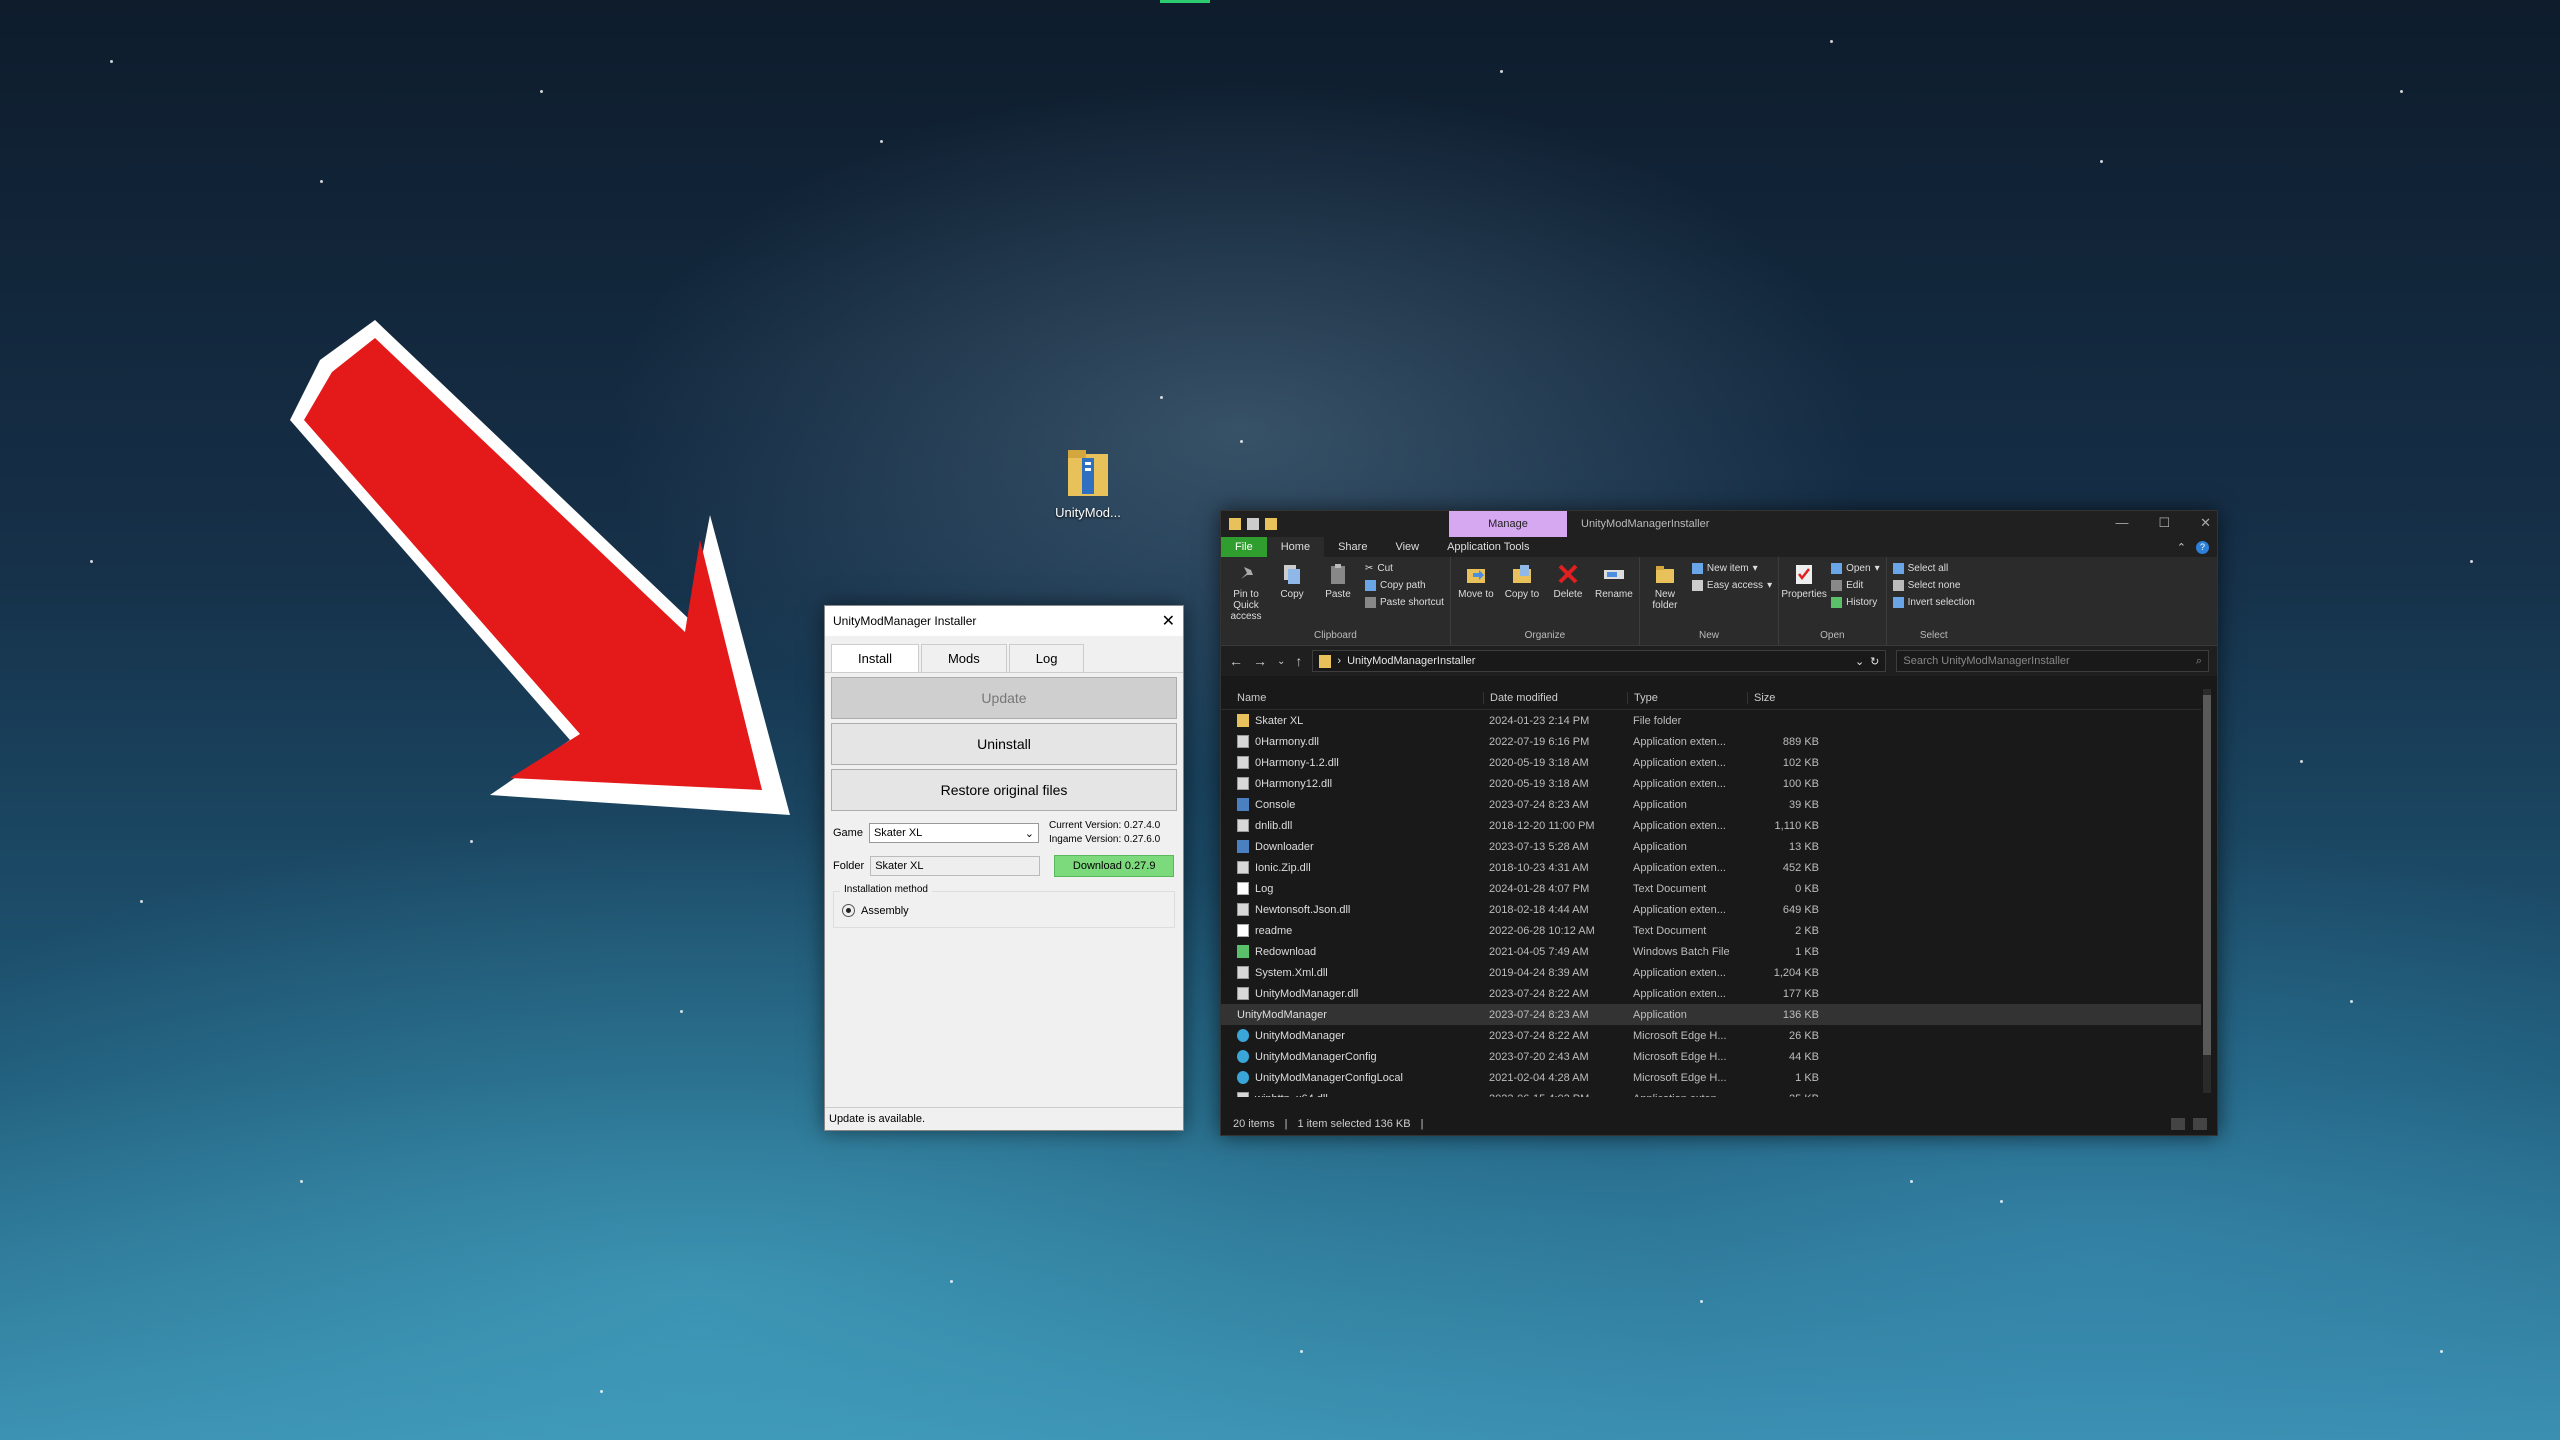  What do you see at coordinates (1855, 602) in the screenshot?
I see `history-button: History` at bounding box center [1855, 602].